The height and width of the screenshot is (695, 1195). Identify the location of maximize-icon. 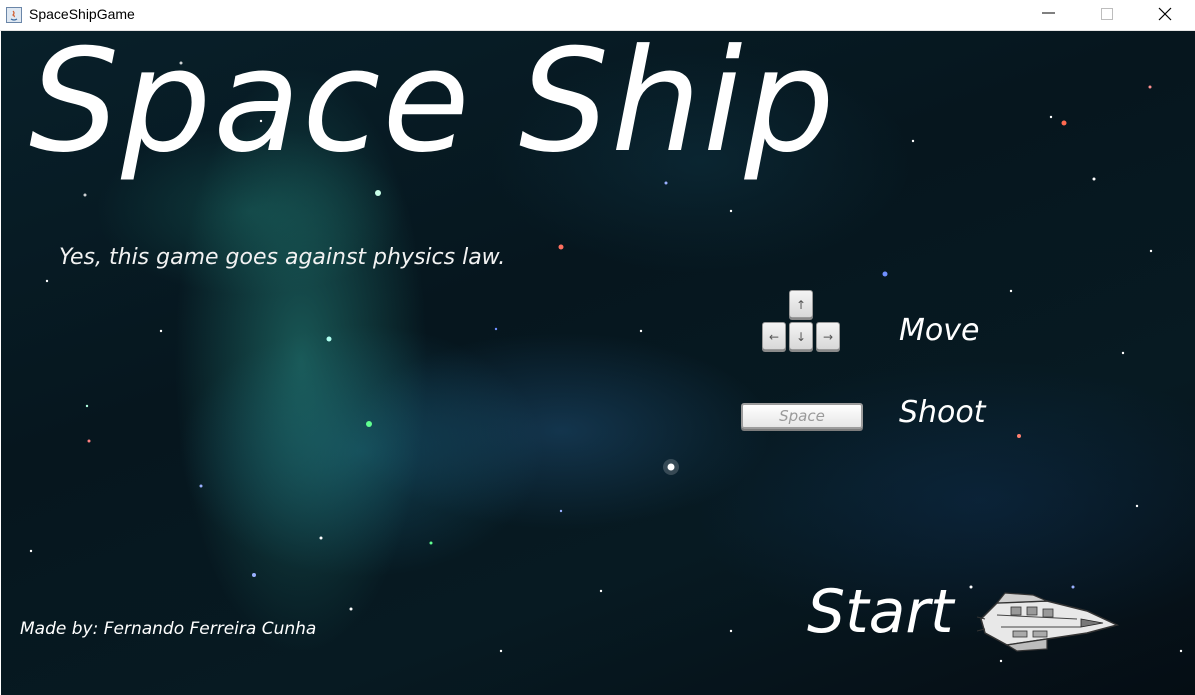
(1107, 14).